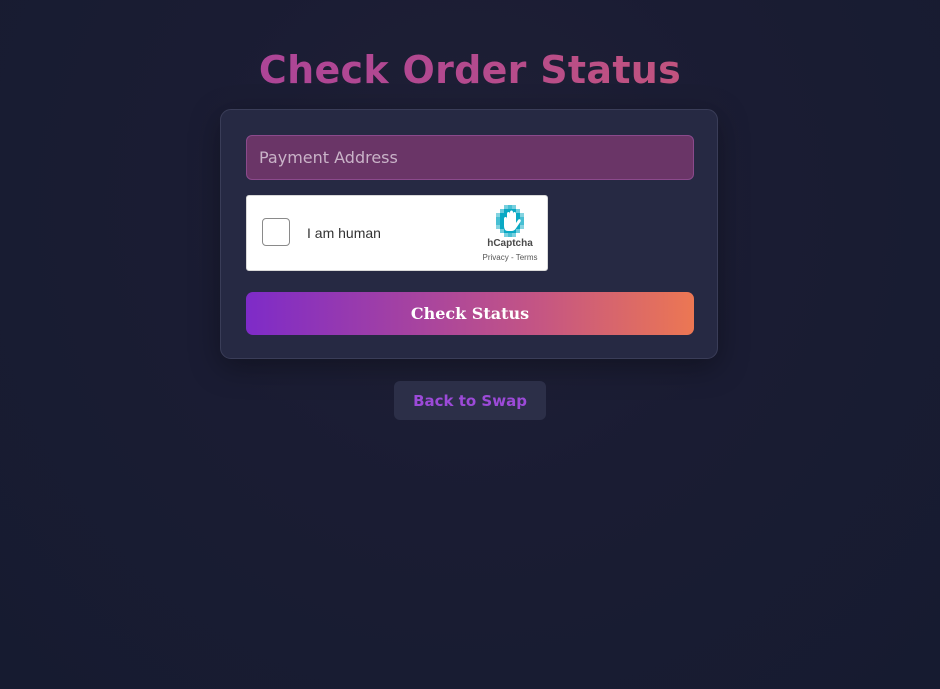 This screenshot has height=689, width=940. I want to click on captcha-label: I am human, so click(344, 233).